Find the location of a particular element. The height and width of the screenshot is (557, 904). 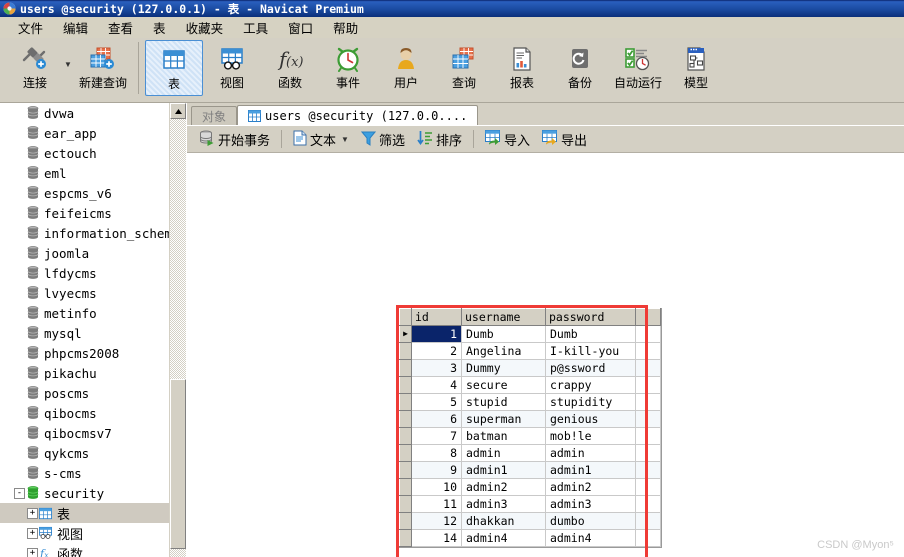

import-button: 导入 is located at coordinates (507, 139).